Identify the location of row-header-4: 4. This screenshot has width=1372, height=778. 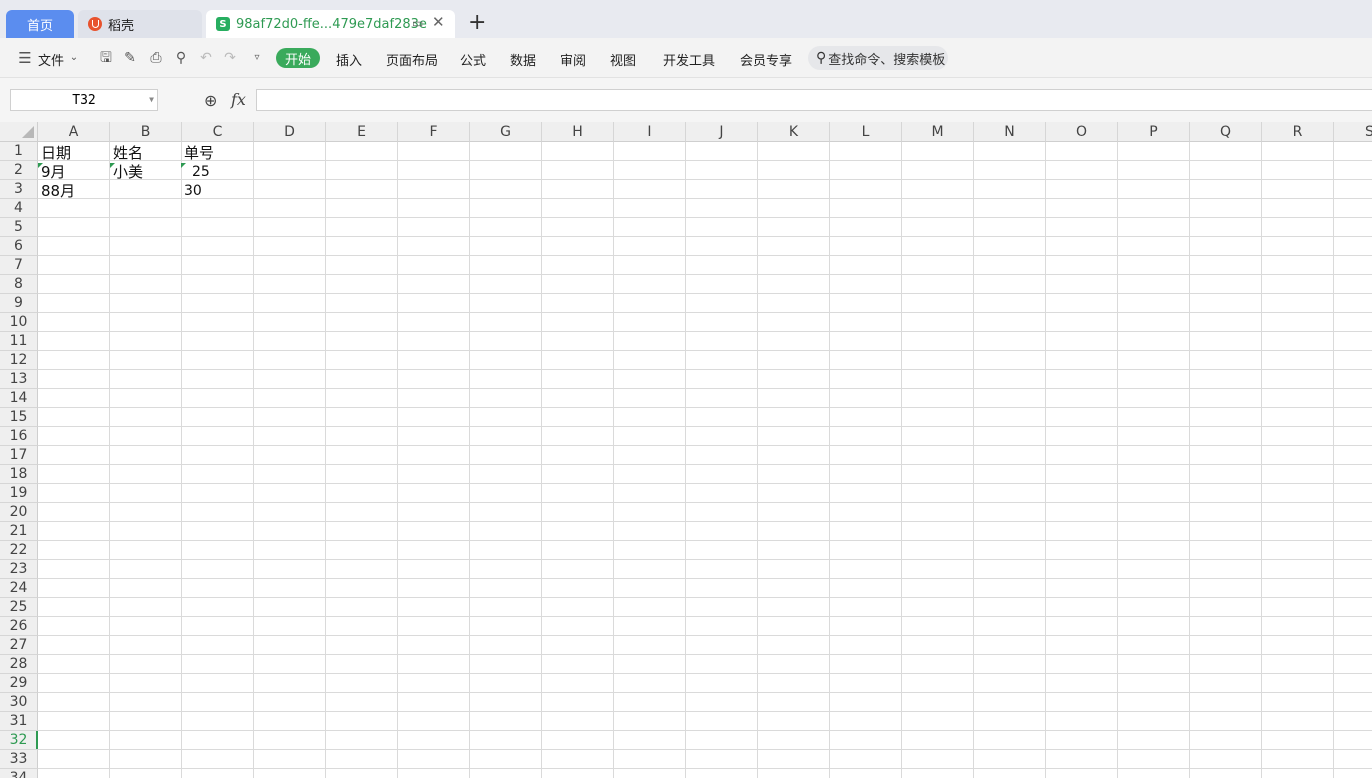
(19, 208).